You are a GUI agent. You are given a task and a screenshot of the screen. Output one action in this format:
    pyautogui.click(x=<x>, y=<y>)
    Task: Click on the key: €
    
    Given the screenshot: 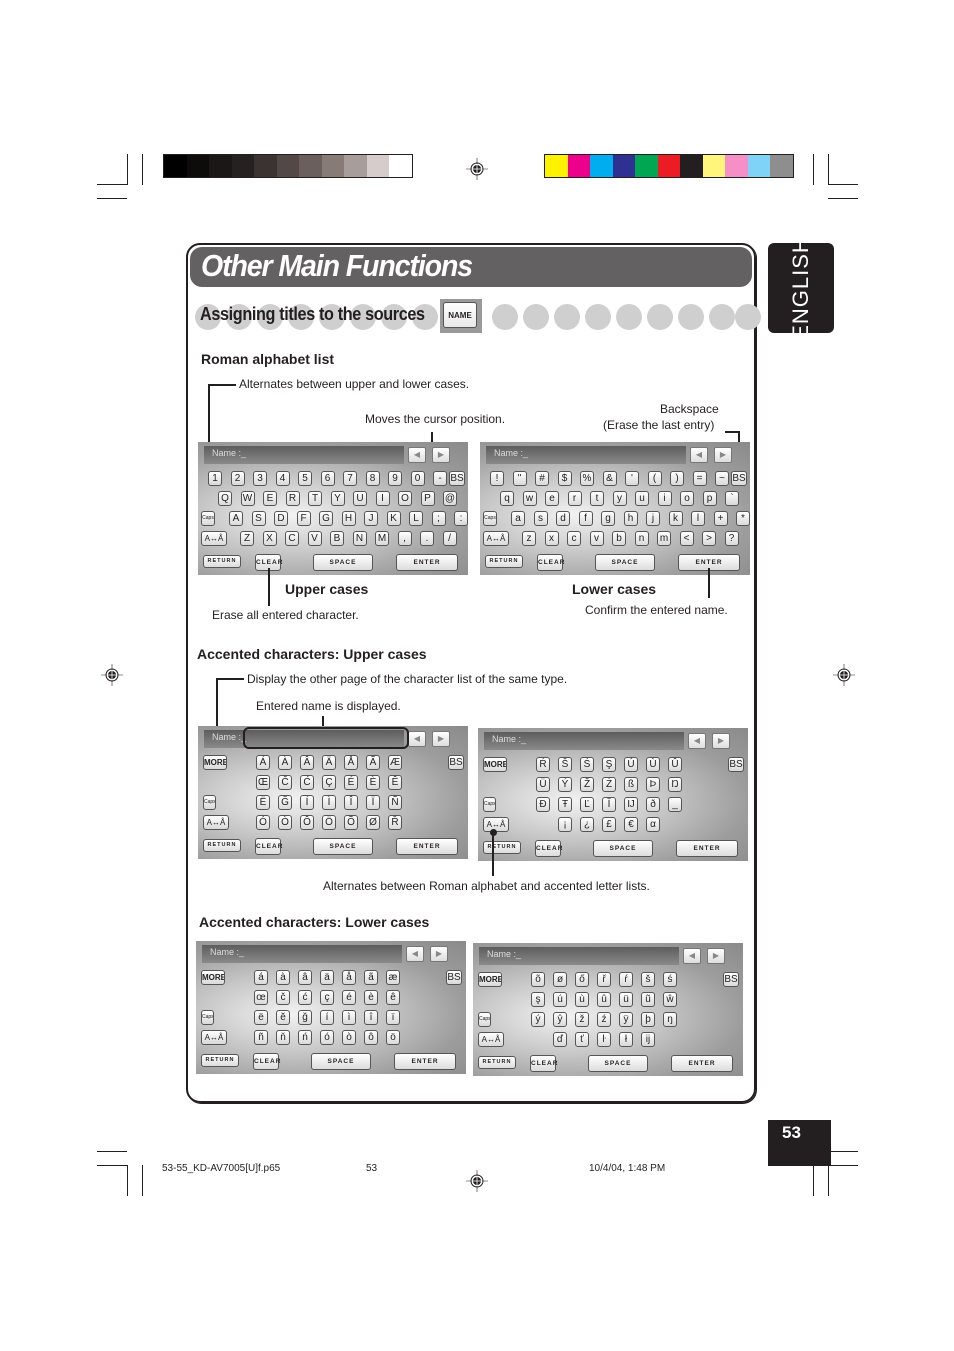 What is the action you would take?
    pyautogui.click(x=631, y=824)
    